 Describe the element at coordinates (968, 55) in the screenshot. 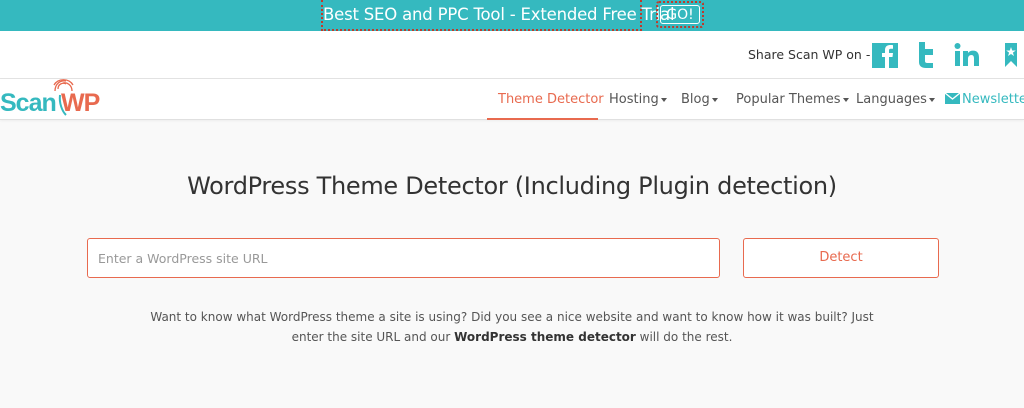

I see `linkedin-icon` at that location.